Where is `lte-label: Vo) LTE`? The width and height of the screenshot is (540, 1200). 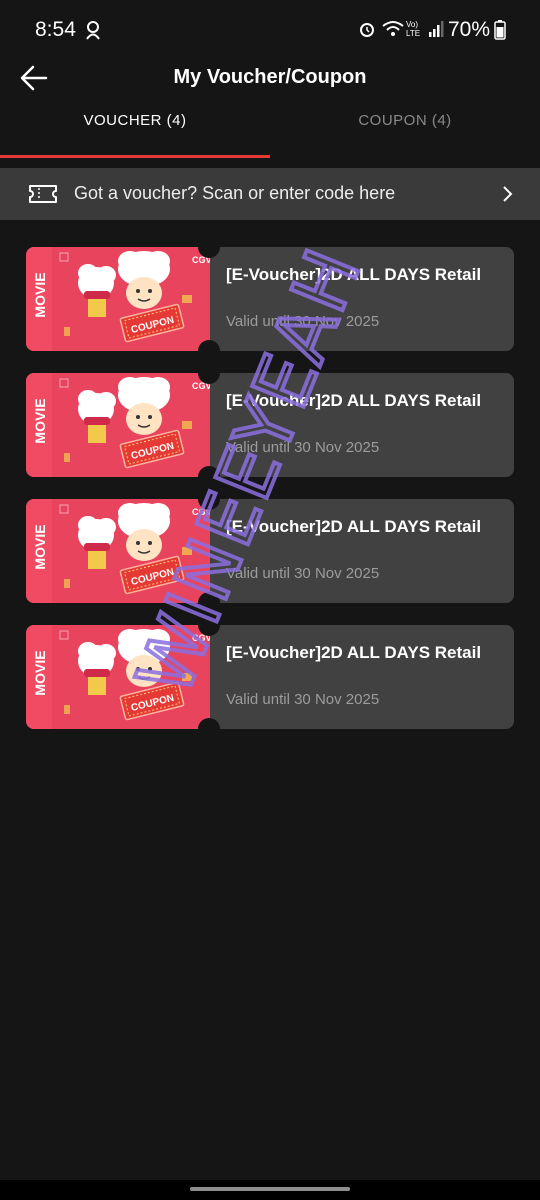 lte-label: Vo) LTE is located at coordinates (413, 29).